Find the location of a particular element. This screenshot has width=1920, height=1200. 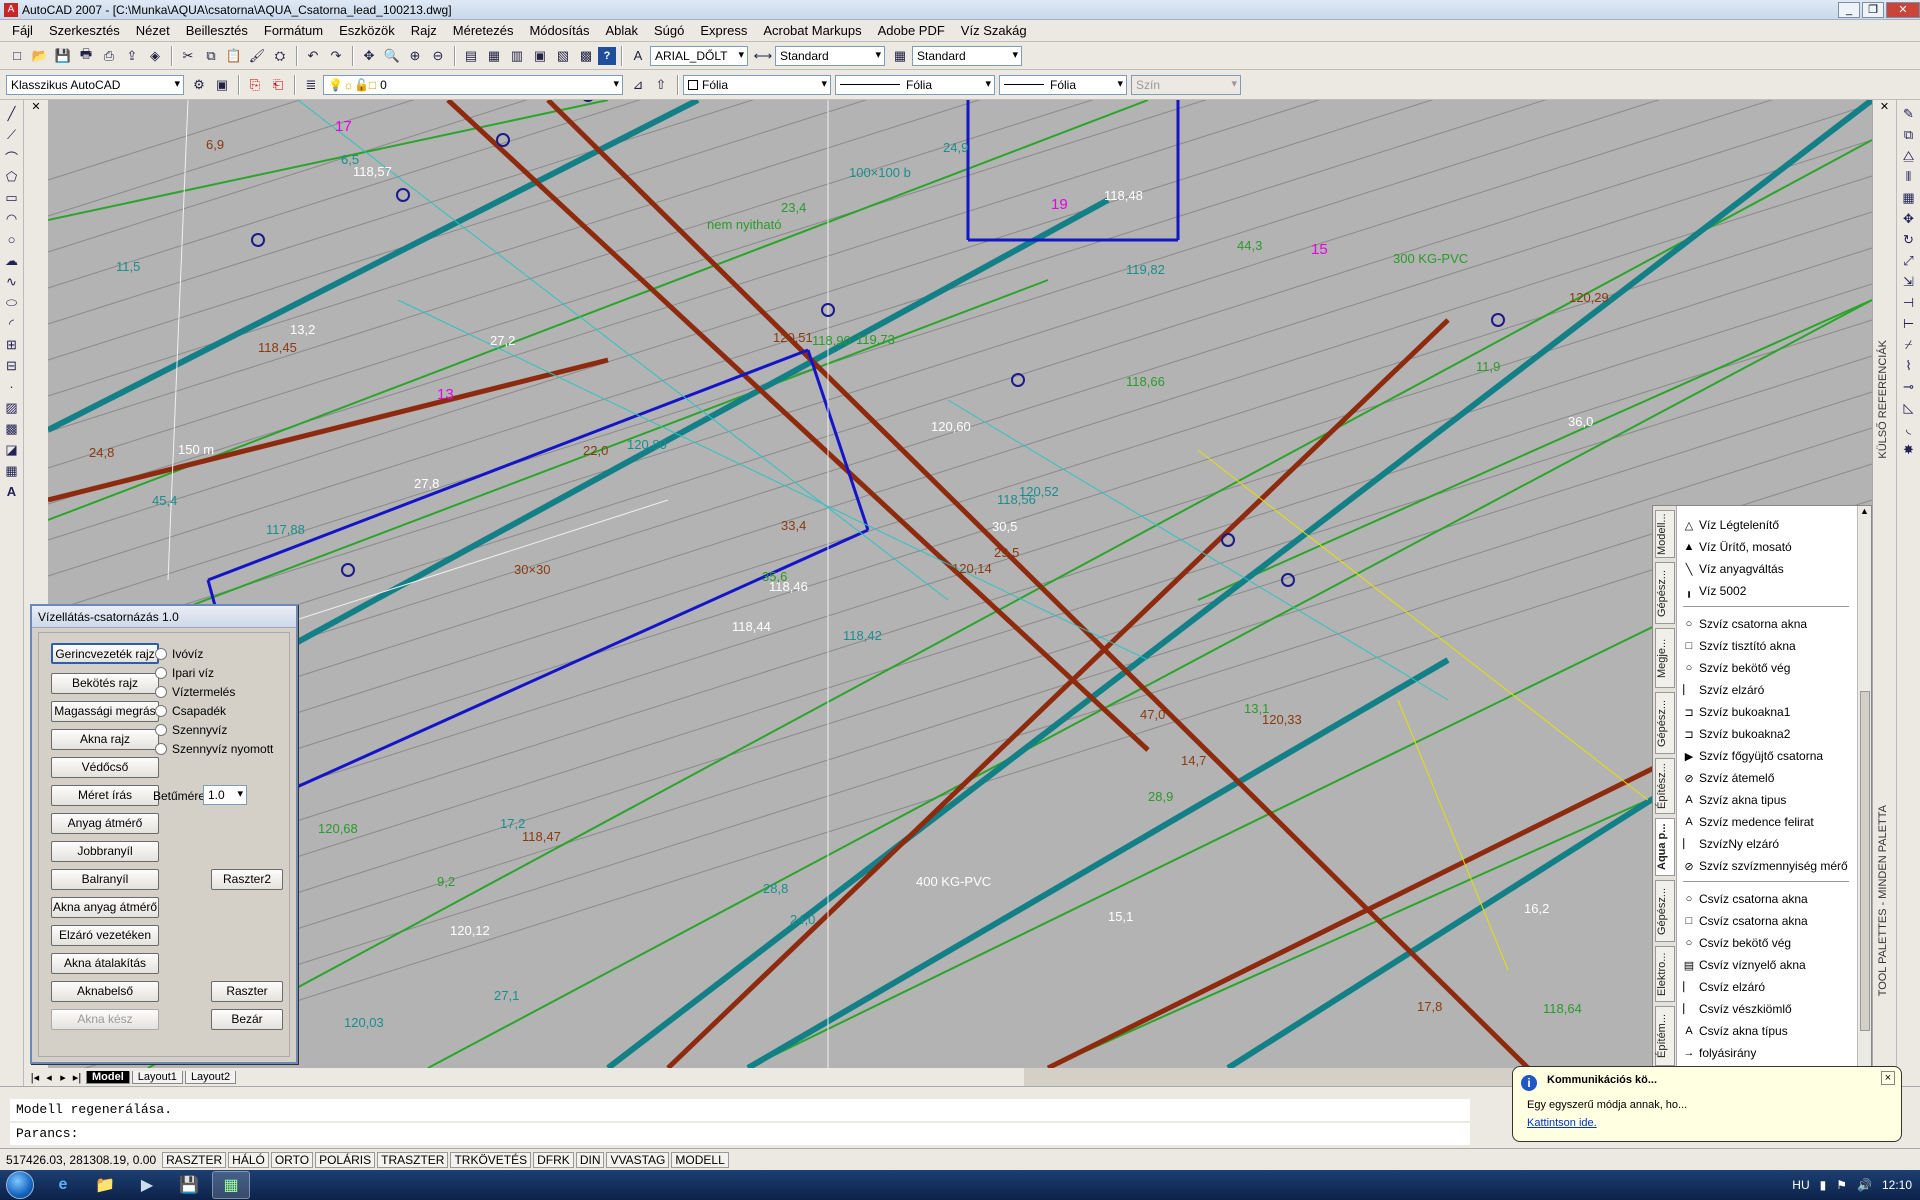

annotation-line is located at coordinates (1198, 550).